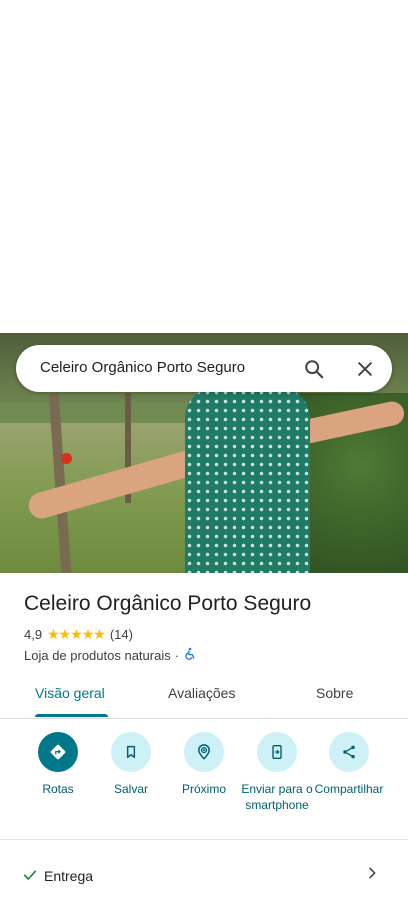 This screenshot has width=408, height=906. What do you see at coordinates (121, 634) in the screenshot?
I see `review-count: (14)` at bounding box center [121, 634].